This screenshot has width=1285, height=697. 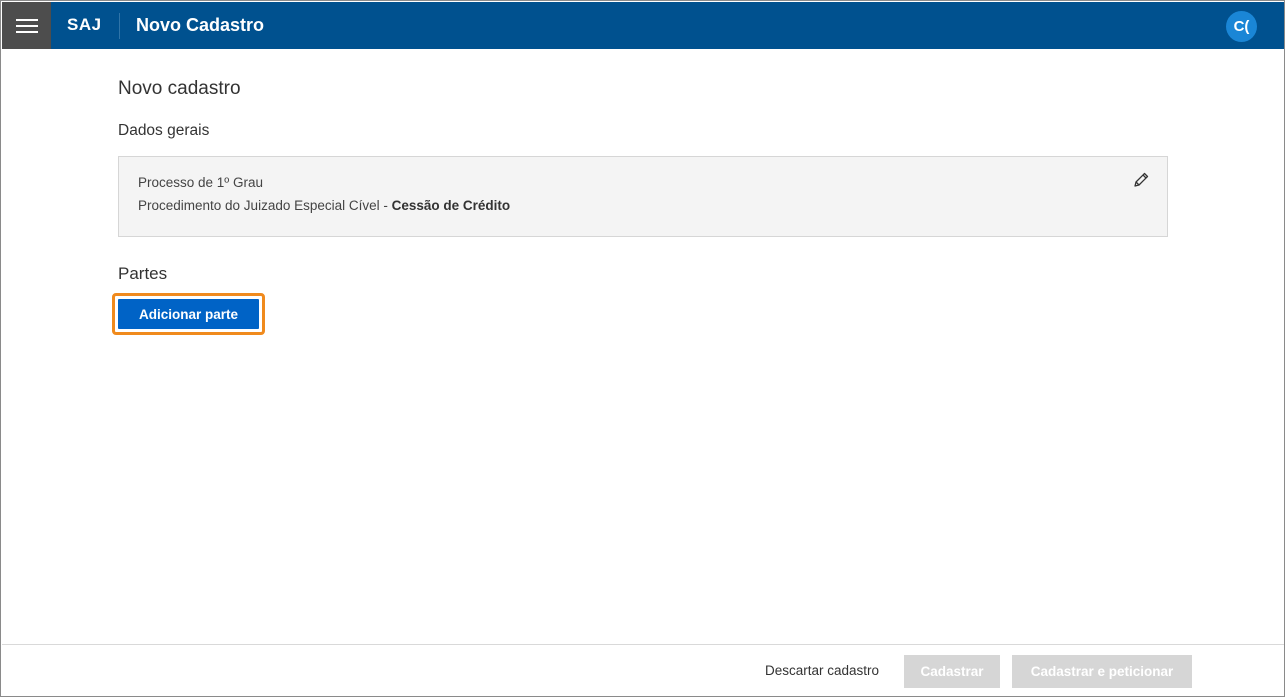 What do you see at coordinates (200, 182) in the screenshot?
I see `processo-grau: Processo de 1º Grau` at bounding box center [200, 182].